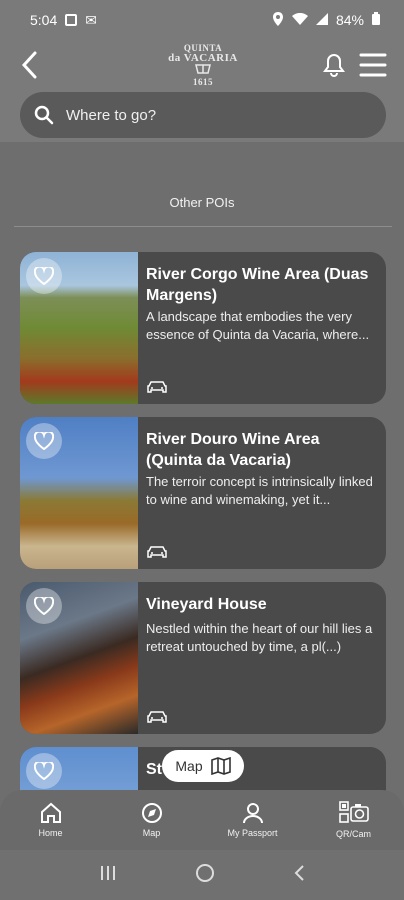  I want to click on battery-icon, so click(376, 20).